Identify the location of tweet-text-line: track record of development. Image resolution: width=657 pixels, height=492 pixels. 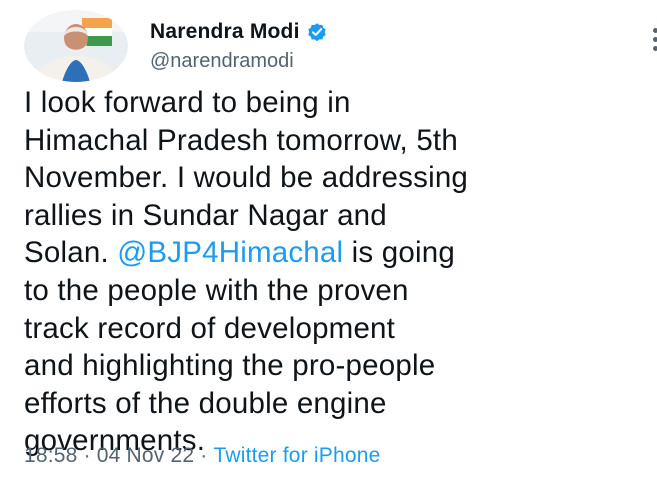
(336, 329).